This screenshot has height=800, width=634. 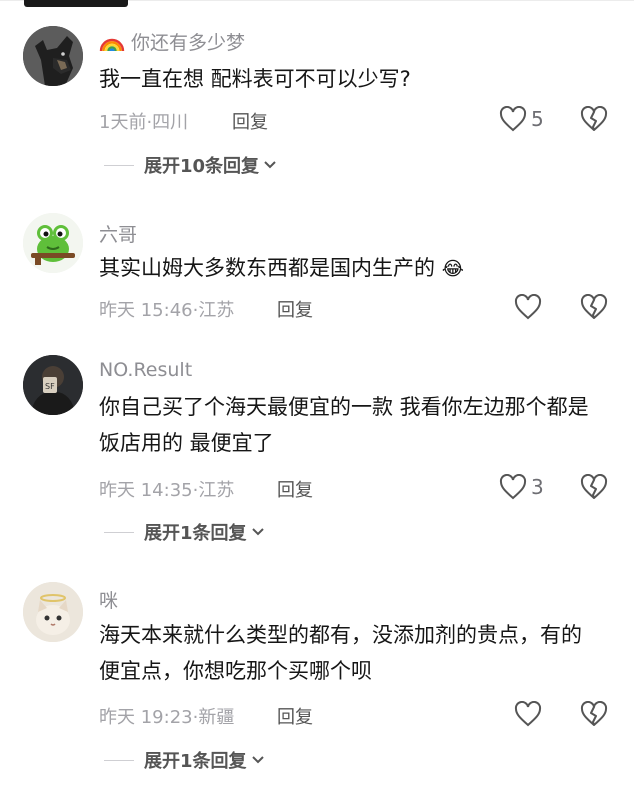 What do you see at coordinates (167, 490) in the screenshot?
I see `comment-meta: 昨天 14:35·江苏` at bounding box center [167, 490].